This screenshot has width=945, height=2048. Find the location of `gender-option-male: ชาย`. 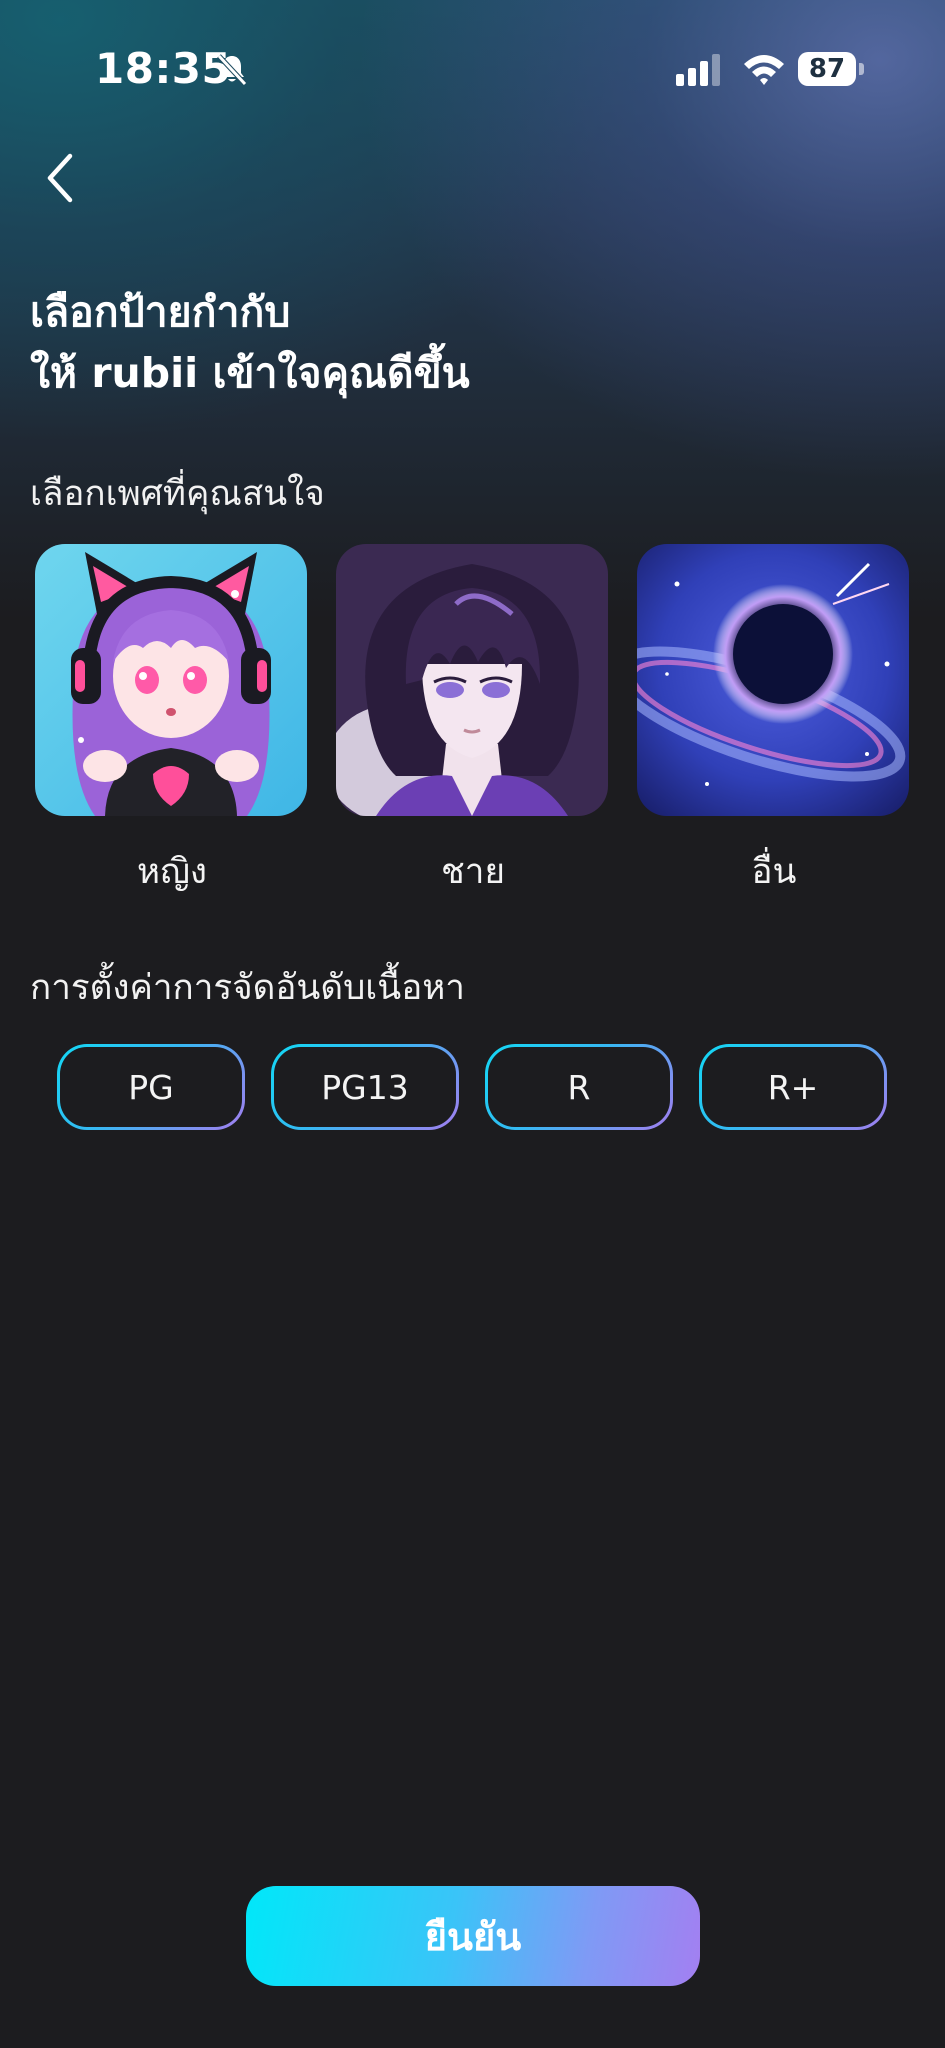

gender-option-male: ชาย is located at coordinates (473, 721).